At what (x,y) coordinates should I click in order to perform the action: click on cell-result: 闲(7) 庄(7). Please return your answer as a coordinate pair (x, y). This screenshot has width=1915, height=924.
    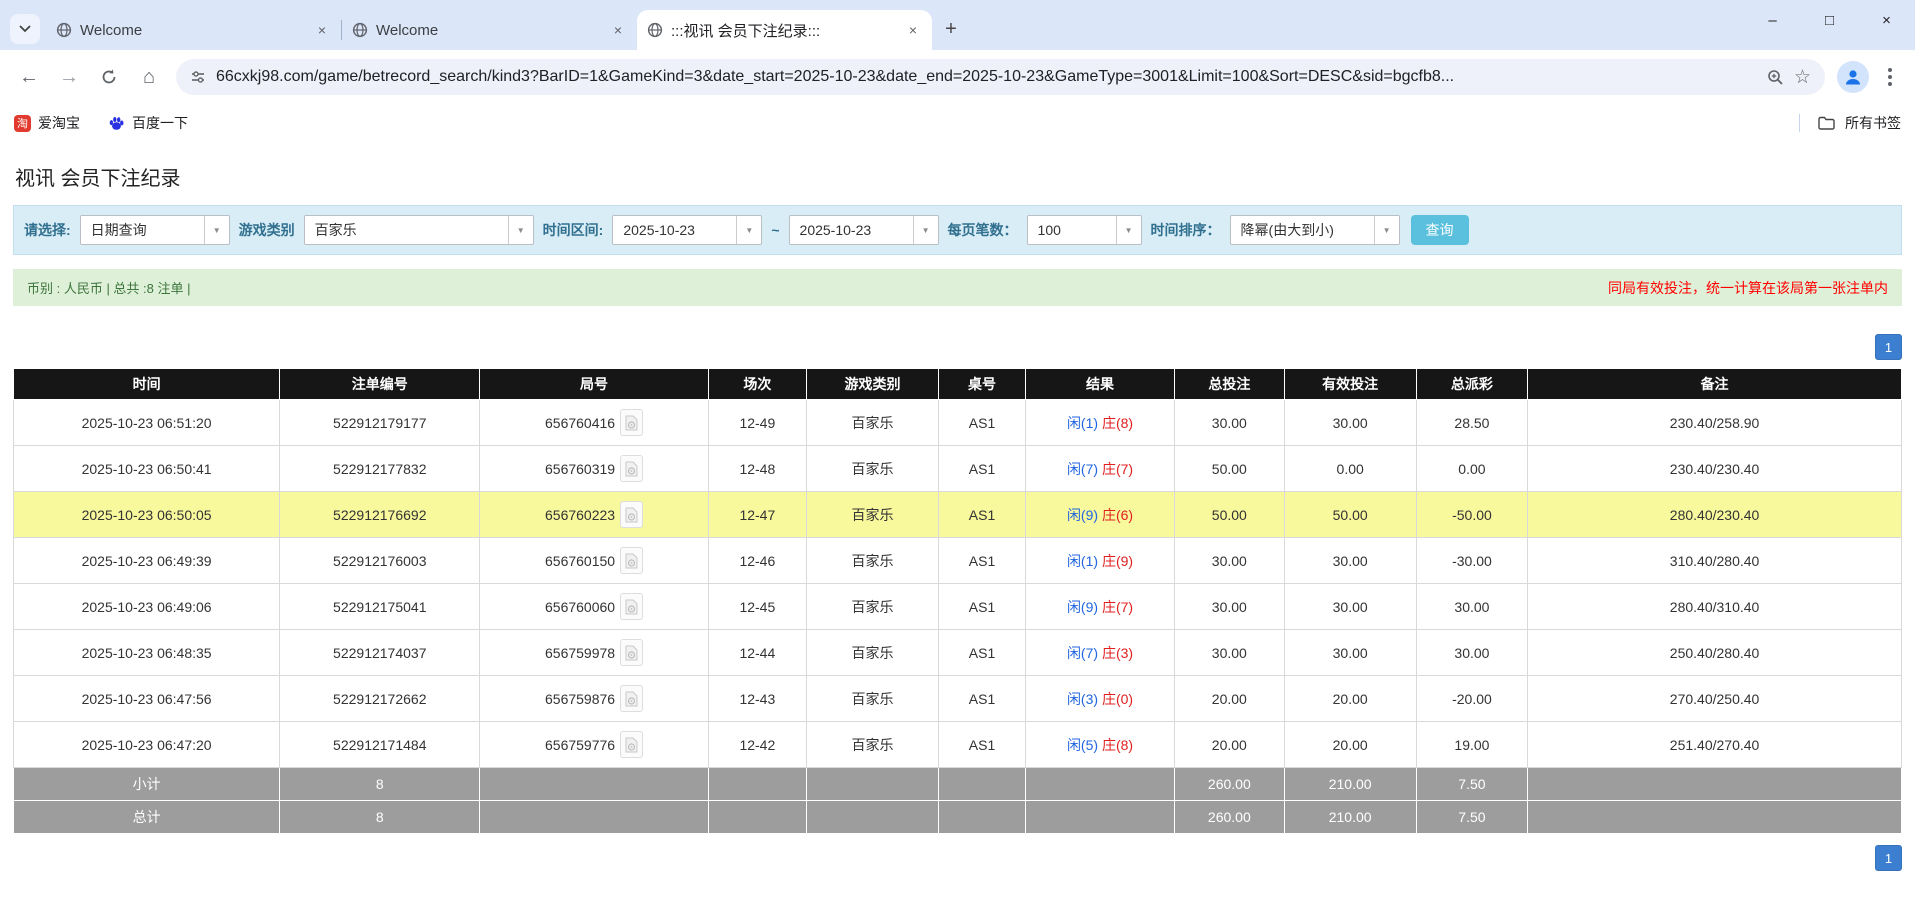
    Looking at the image, I should click on (1100, 468).